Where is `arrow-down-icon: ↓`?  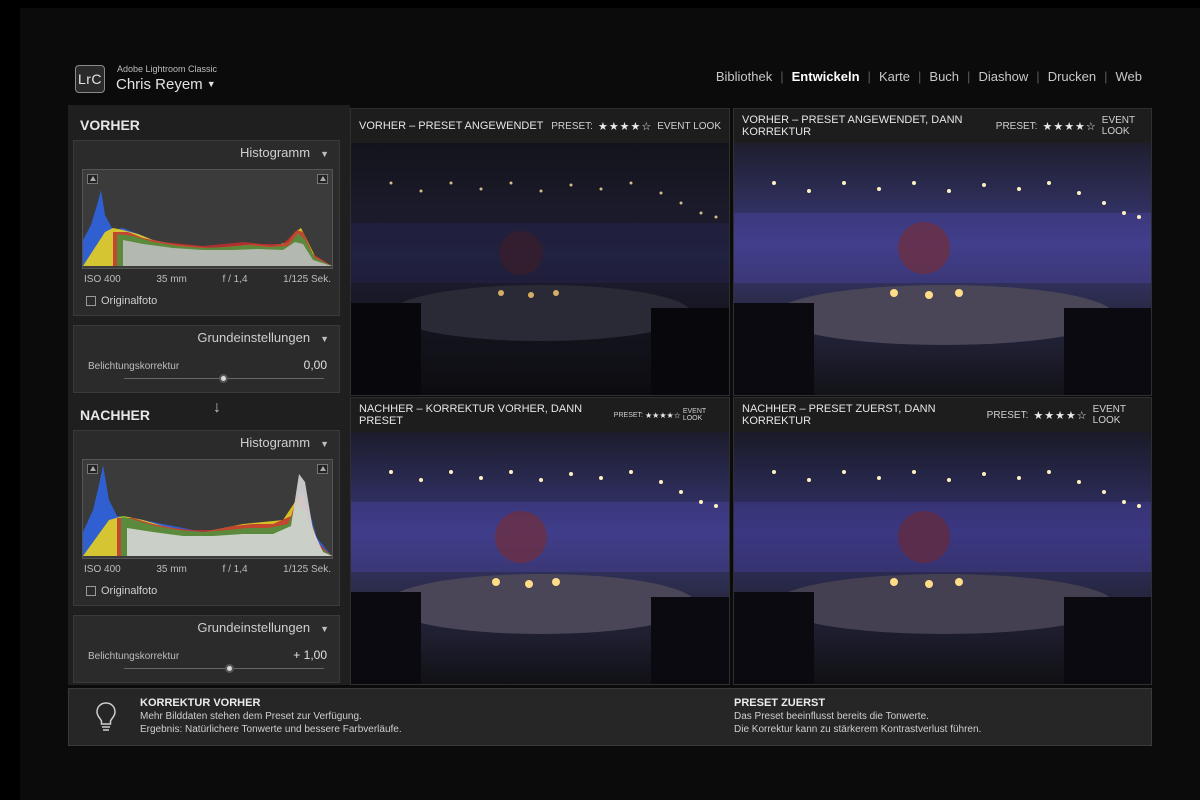
arrow-down-icon: ↓ is located at coordinates (217, 407).